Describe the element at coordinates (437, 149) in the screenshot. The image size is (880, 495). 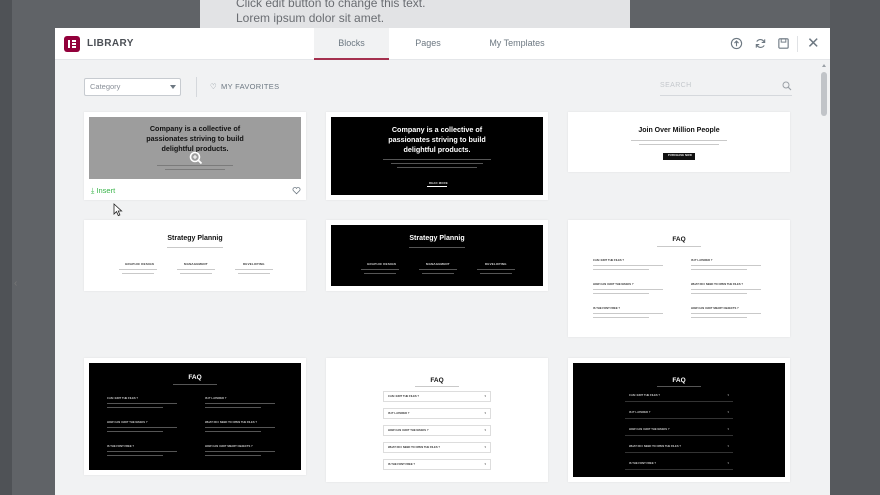
I see `preview-title: delightful products.` at that location.